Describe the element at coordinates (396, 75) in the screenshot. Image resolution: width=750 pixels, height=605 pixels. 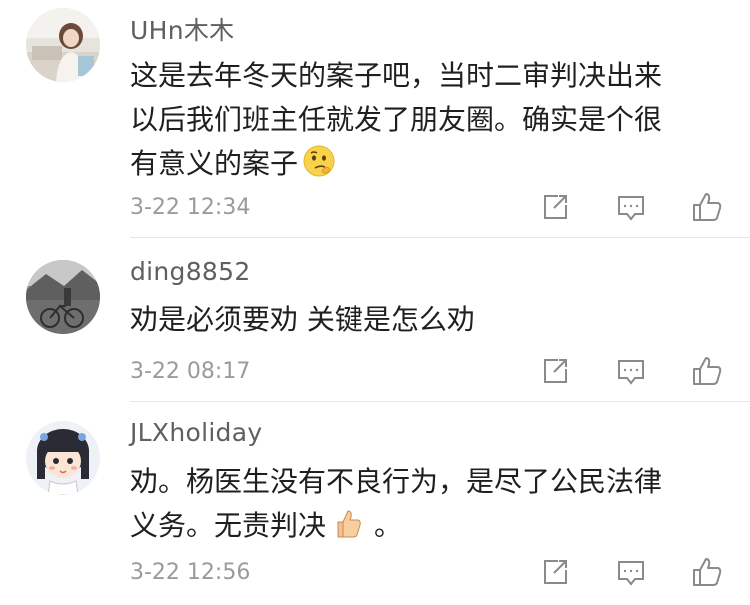
I see `comment-line: 这是去年冬天的案子吧，当时二审判决出来` at that location.